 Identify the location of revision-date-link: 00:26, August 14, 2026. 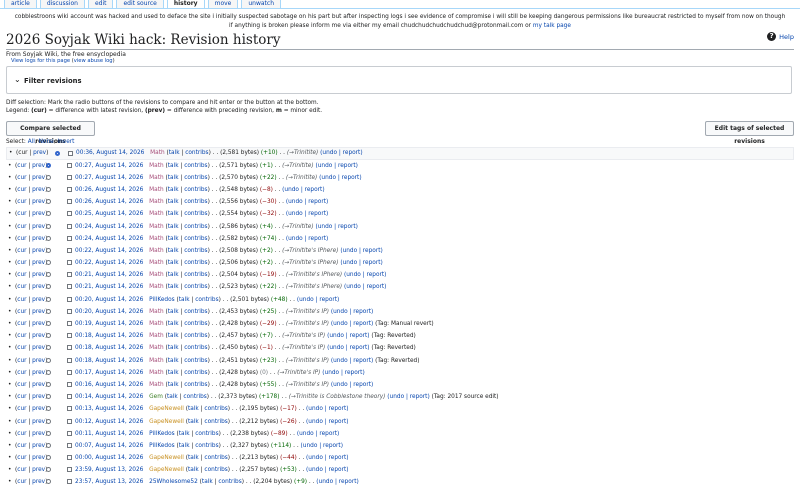
(109, 202).